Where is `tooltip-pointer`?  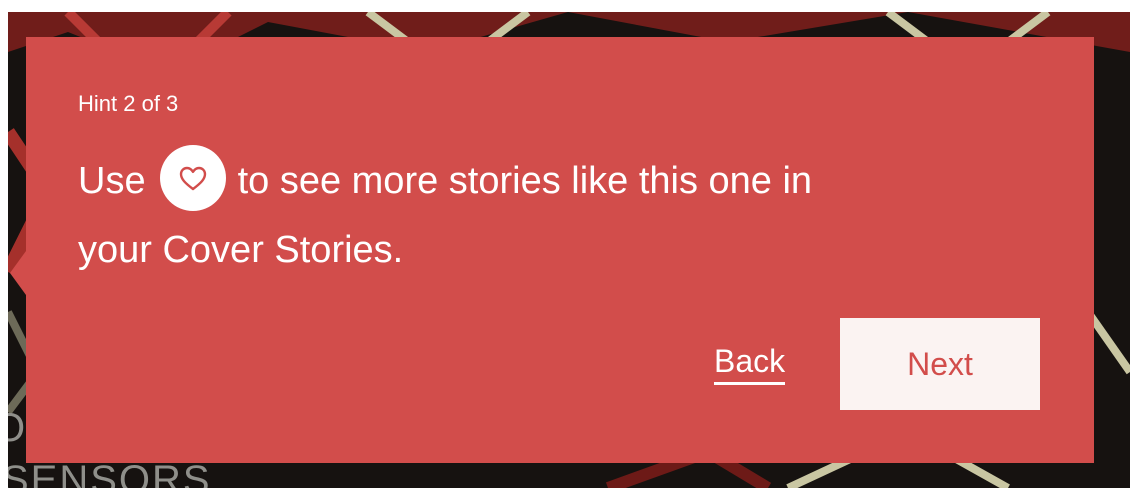
tooltip-pointer is located at coordinates (18, 273).